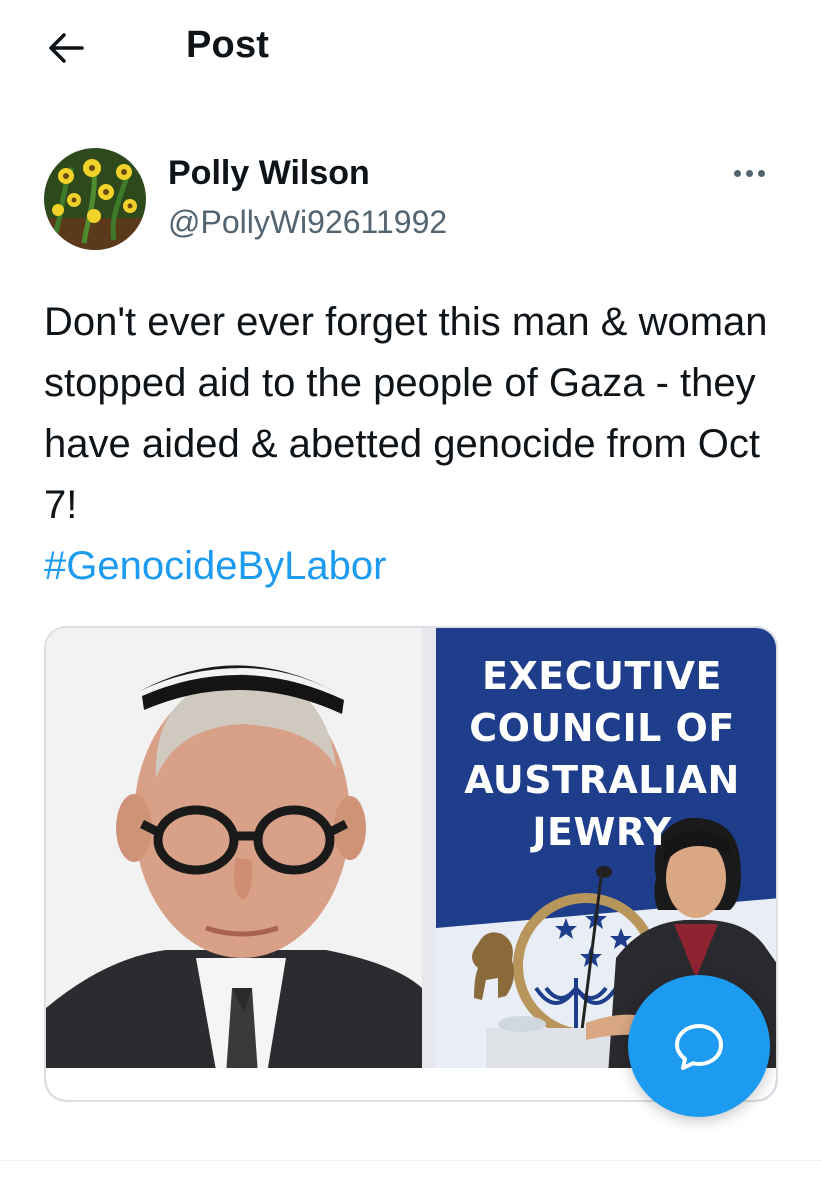  What do you see at coordinates (307, 222) in the screenshot?
I see `user-handle: @PollyWi92611992` at bounding box center [307, 222].